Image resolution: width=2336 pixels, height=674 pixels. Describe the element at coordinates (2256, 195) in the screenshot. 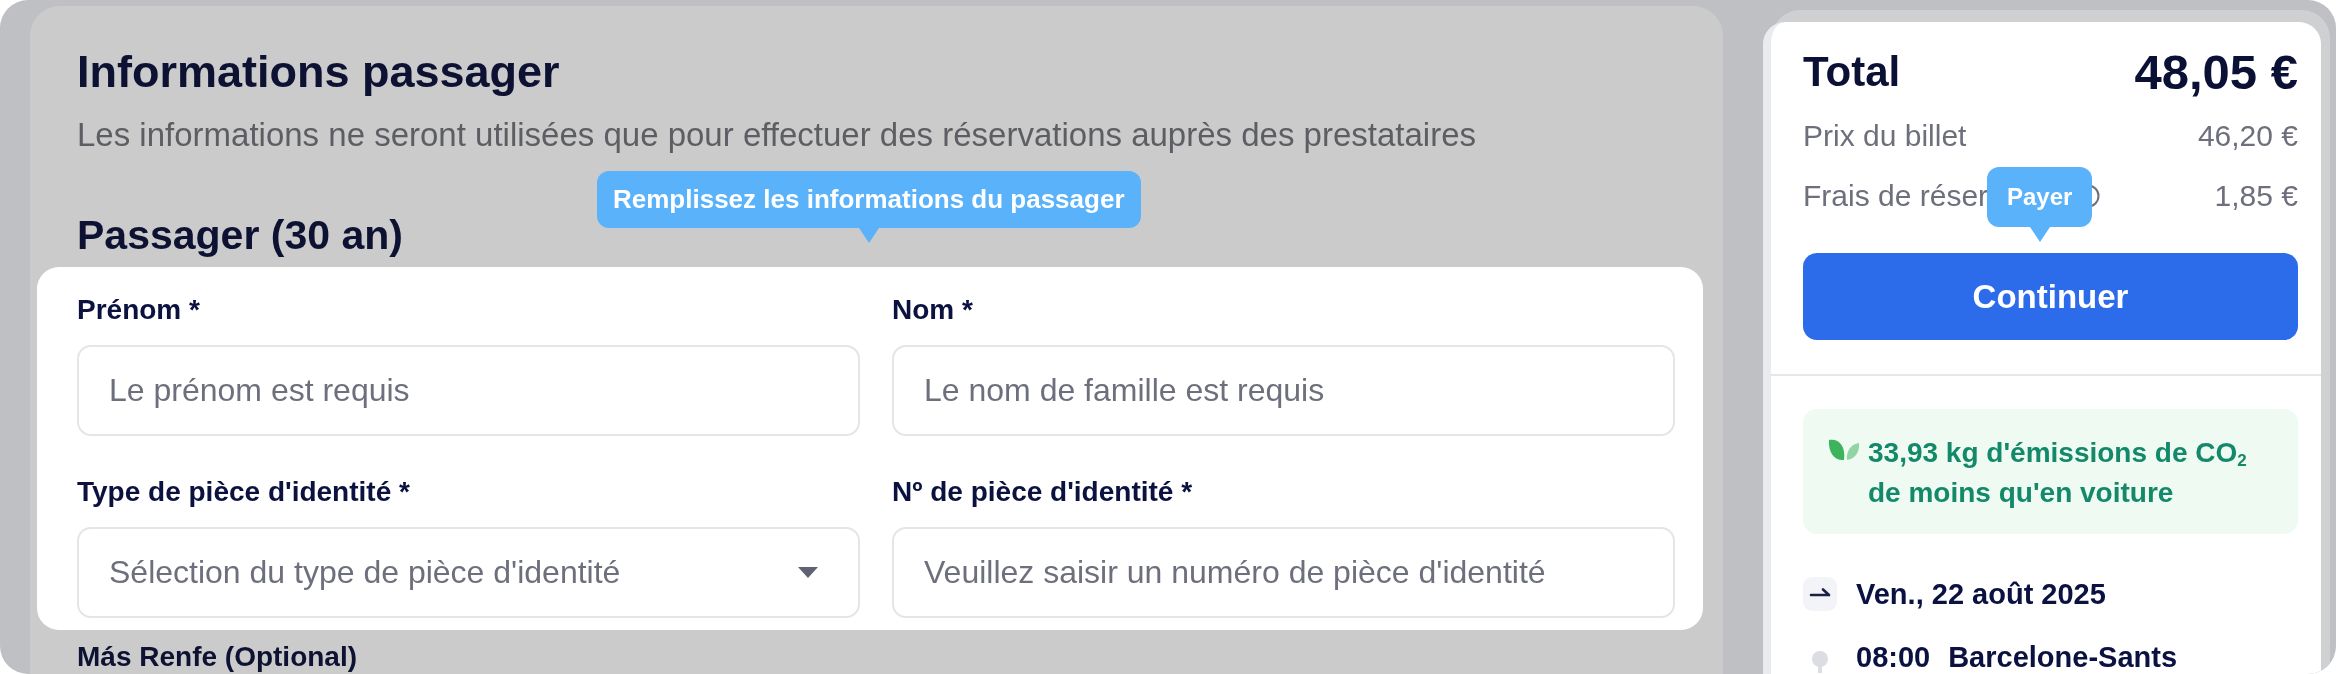

I see `price-value: 1,85 €` at that location.